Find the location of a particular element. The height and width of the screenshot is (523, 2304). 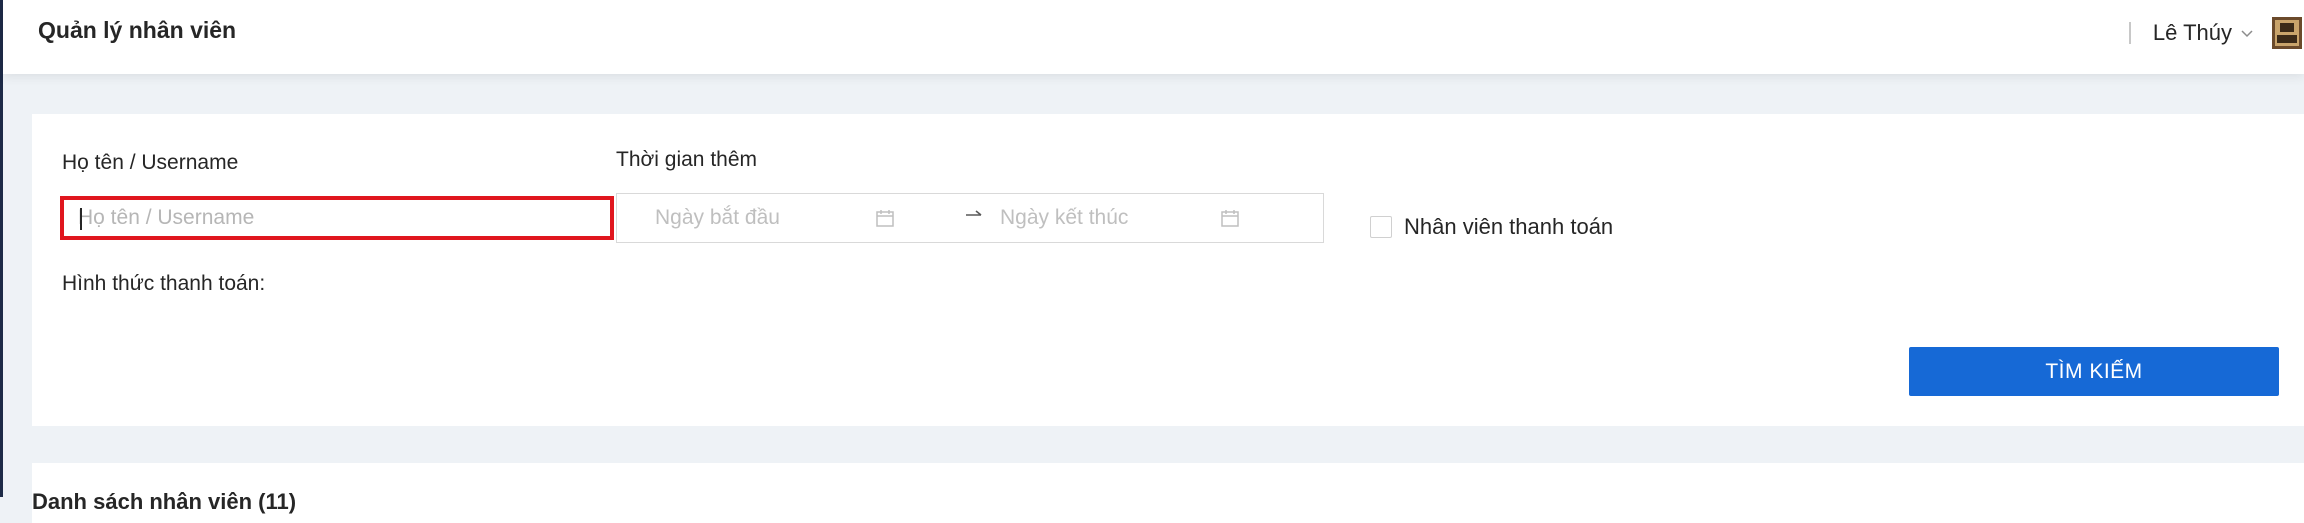

user-name: Lê Thúy is located at coordinates (2192, 33).